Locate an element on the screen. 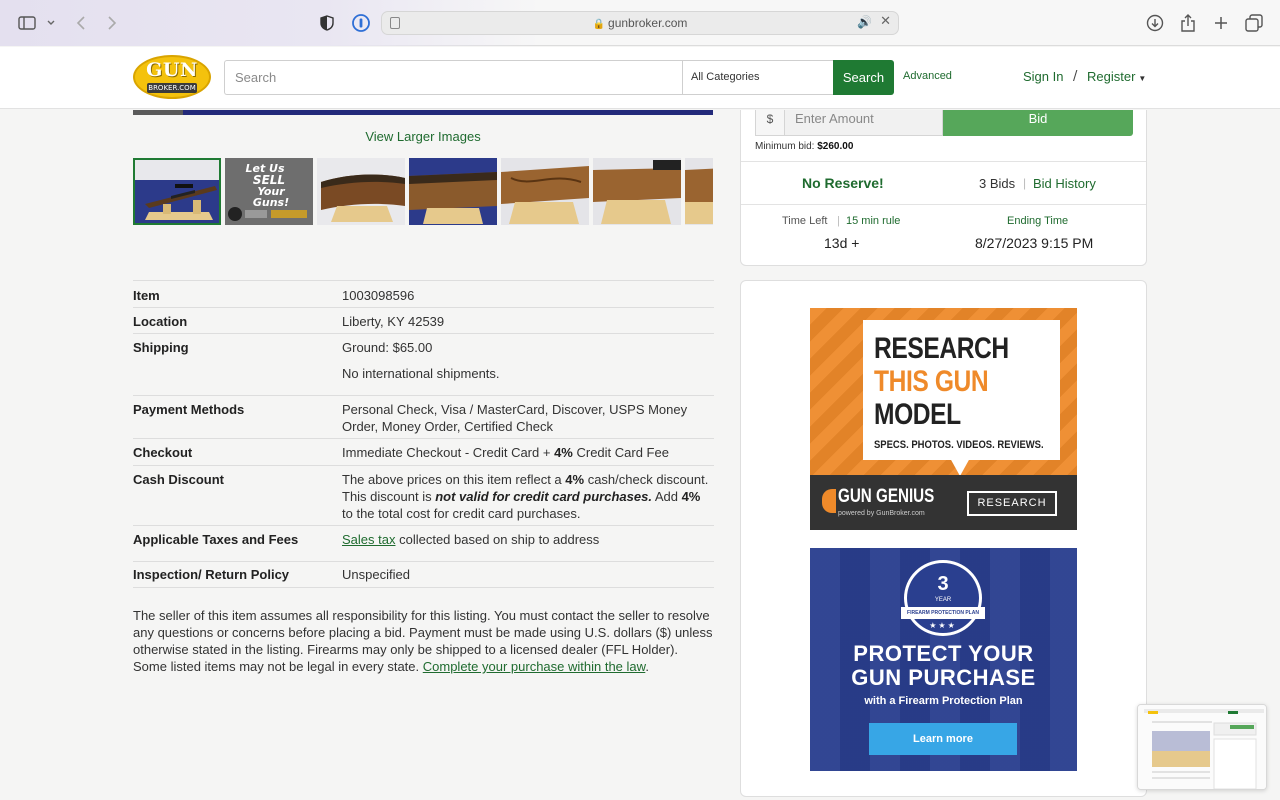 The image size is (1280, 800). register-label: Register is located at coordinates (1111, 76).